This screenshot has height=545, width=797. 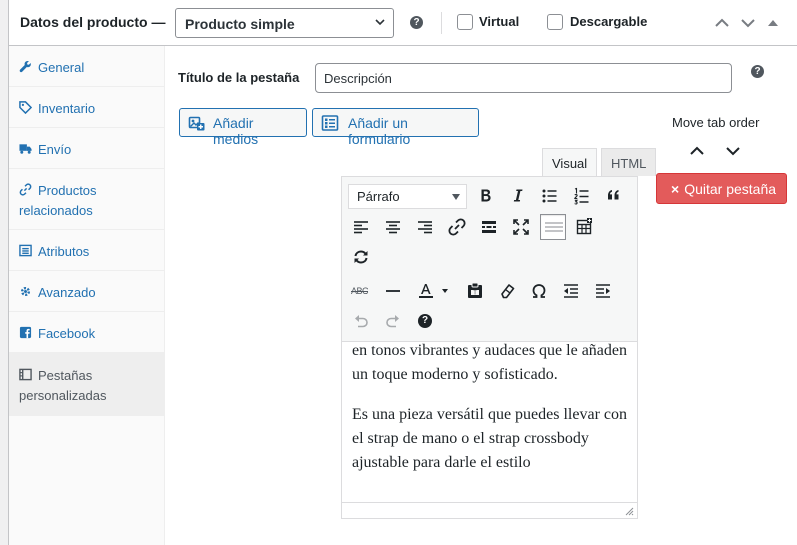 What do you see at coordinates (722, 23) in the screenshot?
I see `move-up-icon` at bounding box center [722, 23].